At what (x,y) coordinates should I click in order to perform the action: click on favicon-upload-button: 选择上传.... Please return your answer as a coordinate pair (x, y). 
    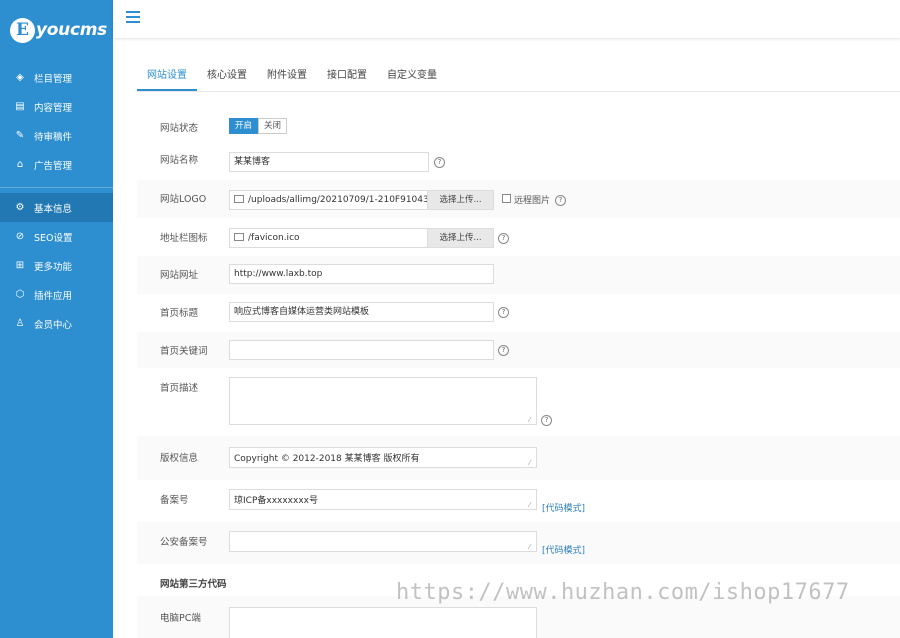
    Looking at the image, I should click on (460, 238).